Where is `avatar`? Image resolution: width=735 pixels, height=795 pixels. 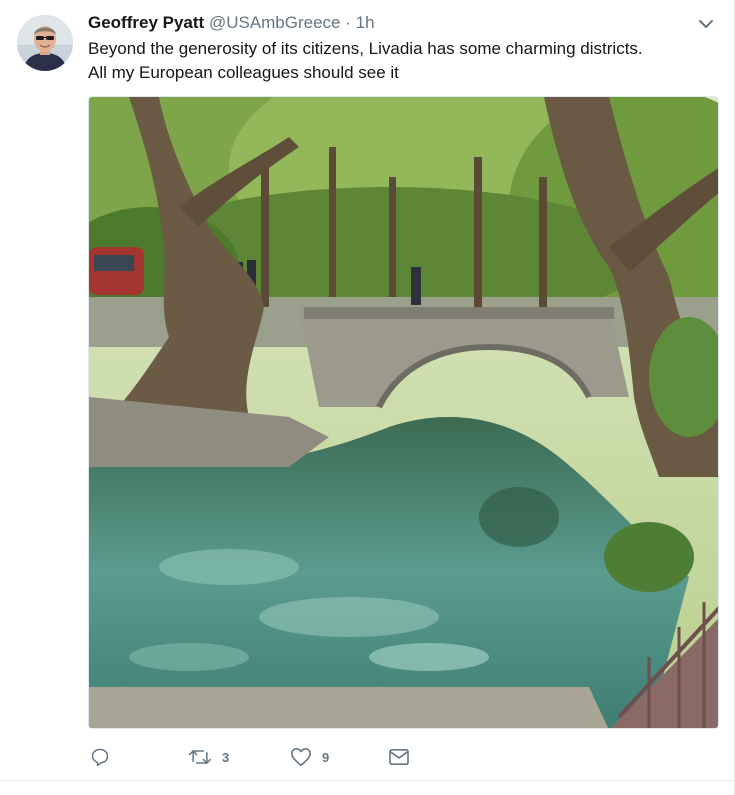
avatar is located at coordinates (45, 43).